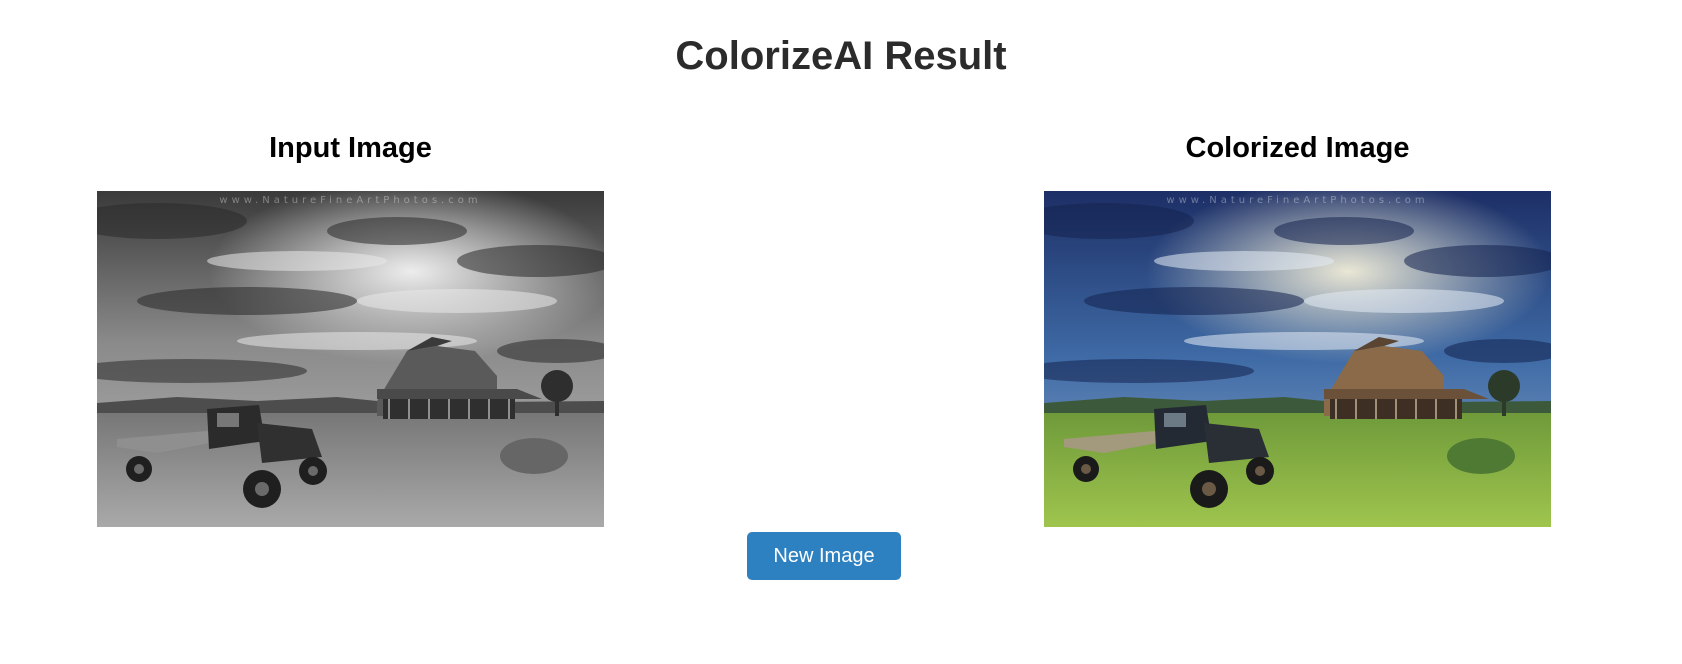 The width and height of the screenshot is (1682, 664). I want to click on page-title: ColorizeAI Result, so click(841, 56).